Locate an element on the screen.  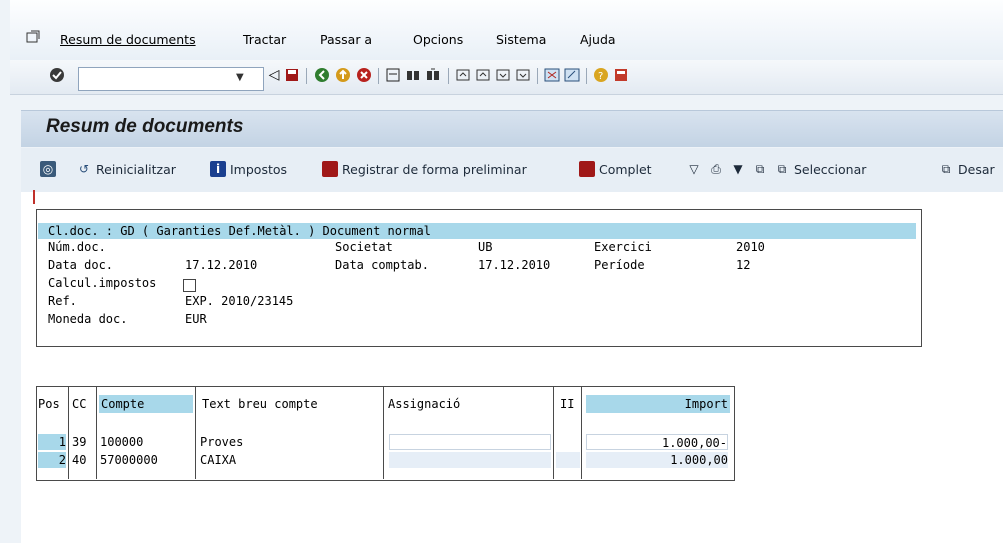
park-label: Registrar de forma preliminar is located at coordinates (434, 169).